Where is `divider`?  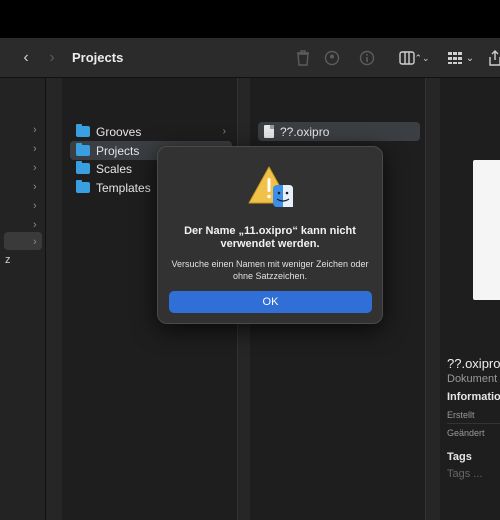 divider is located at coordinates (473, 423).